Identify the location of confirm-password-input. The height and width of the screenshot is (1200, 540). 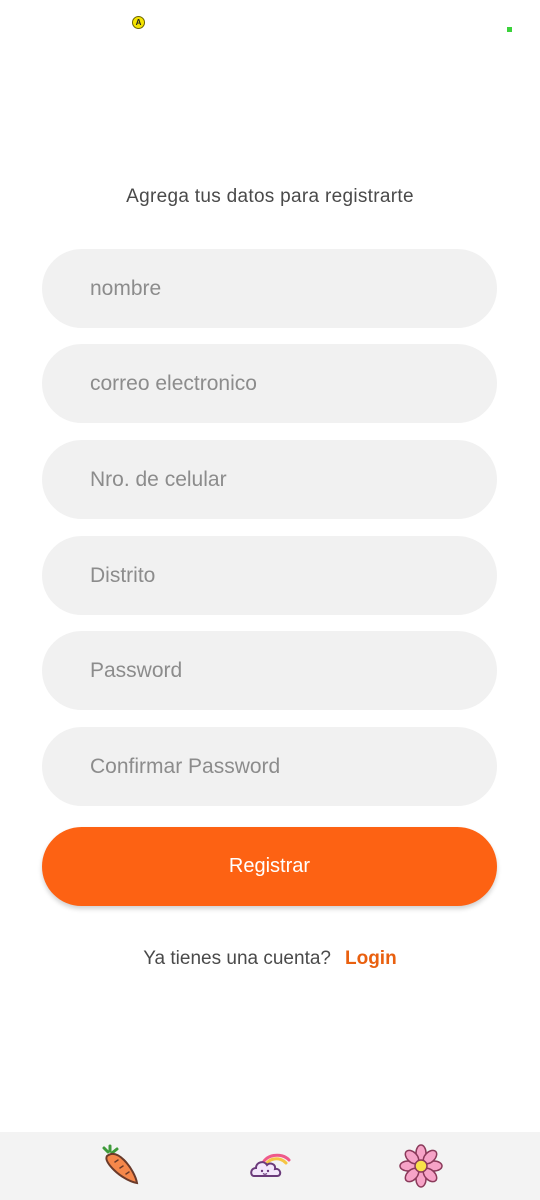
(269, 766).